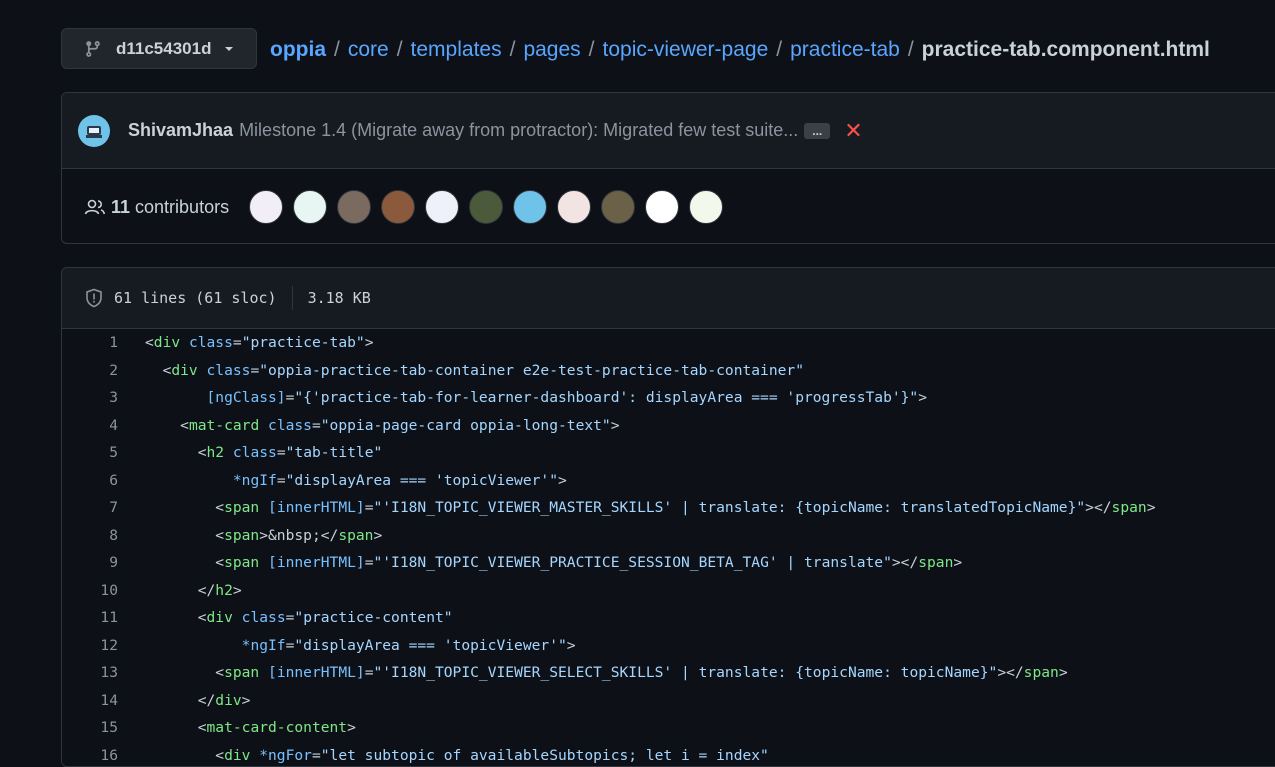  What do you see at coordinates (668, 453) in the screenshot?
I see `code-line: 5 <h2 class="tab-title"` at bounding box center [668, 453].